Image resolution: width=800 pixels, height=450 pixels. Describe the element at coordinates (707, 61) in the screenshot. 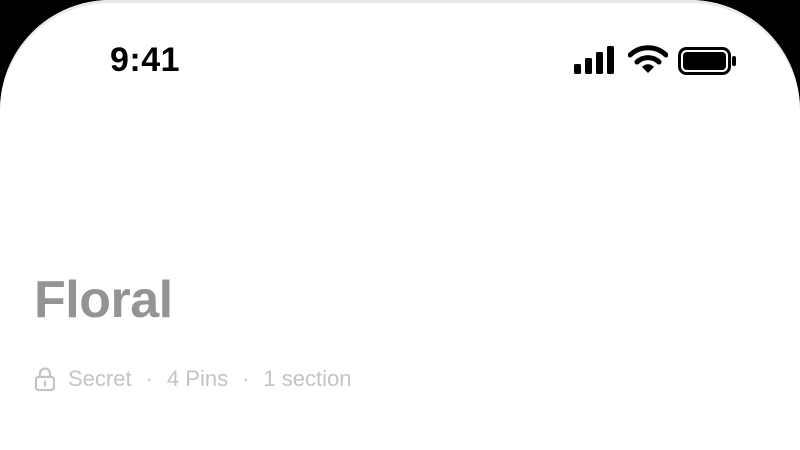

I see `battery-icon` at that location.